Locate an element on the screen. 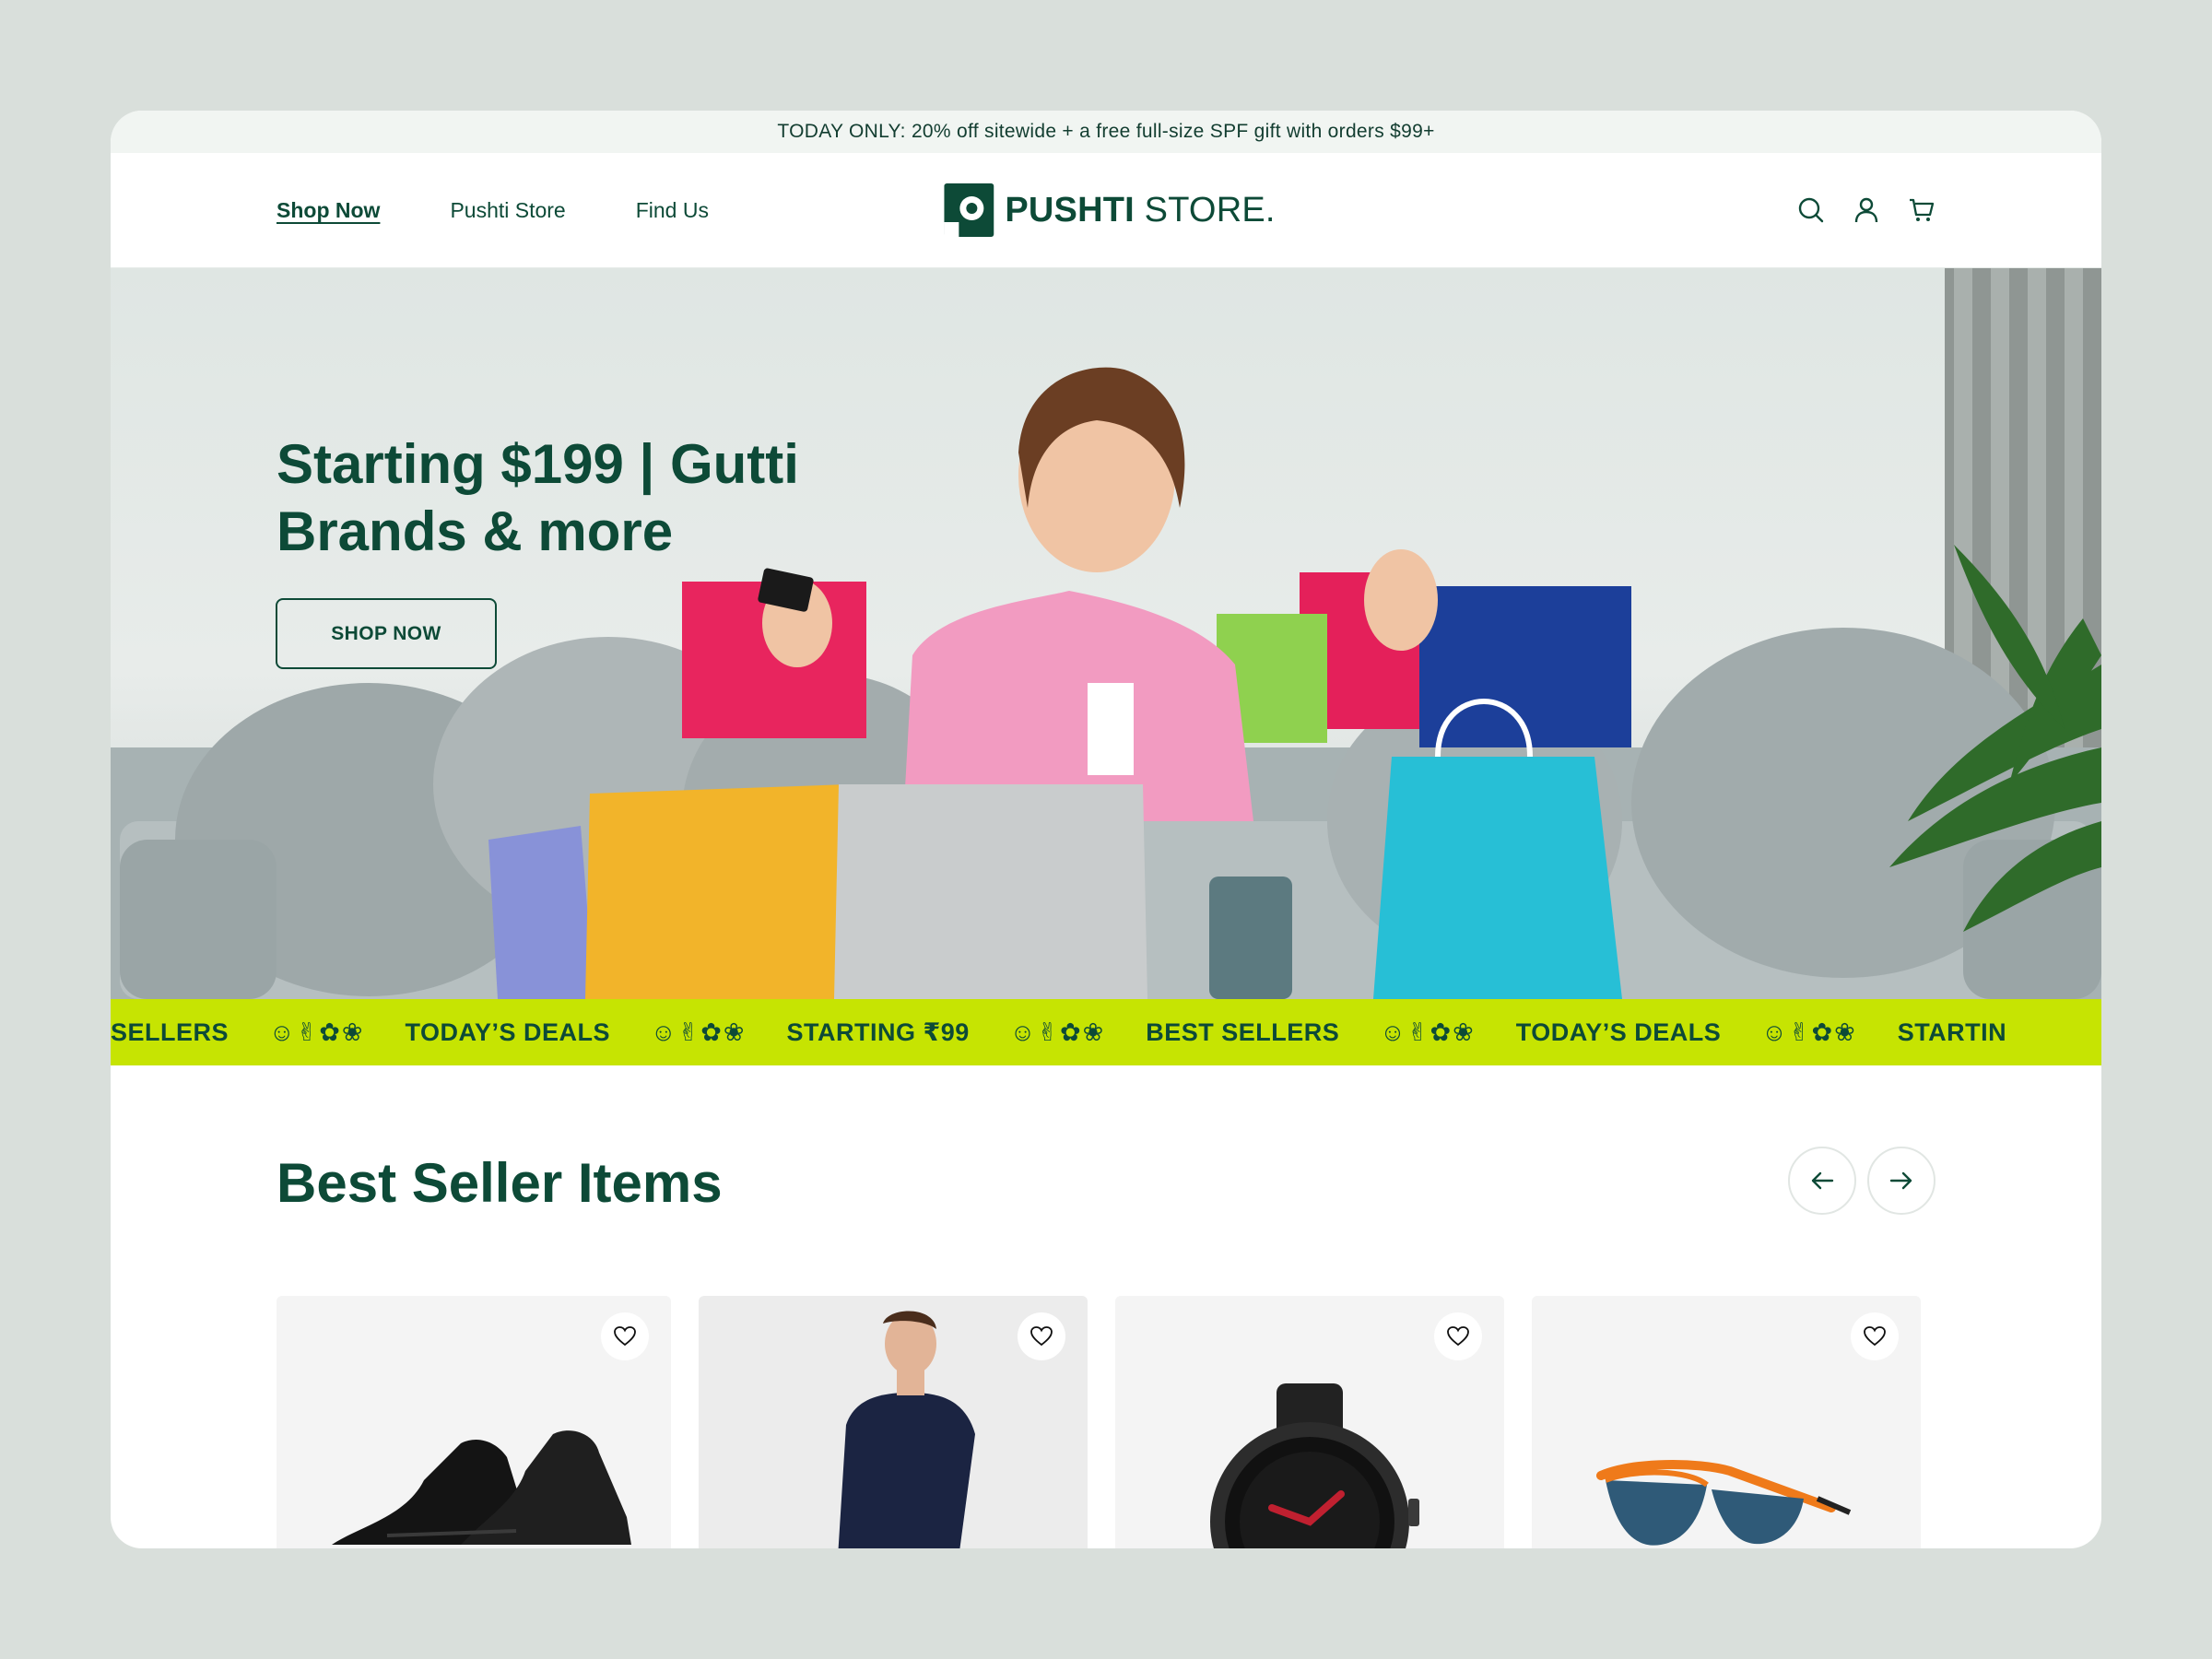 The width and height of the screenshot is (2212, 1659). account-icon is located at coordinates (1866, 210).